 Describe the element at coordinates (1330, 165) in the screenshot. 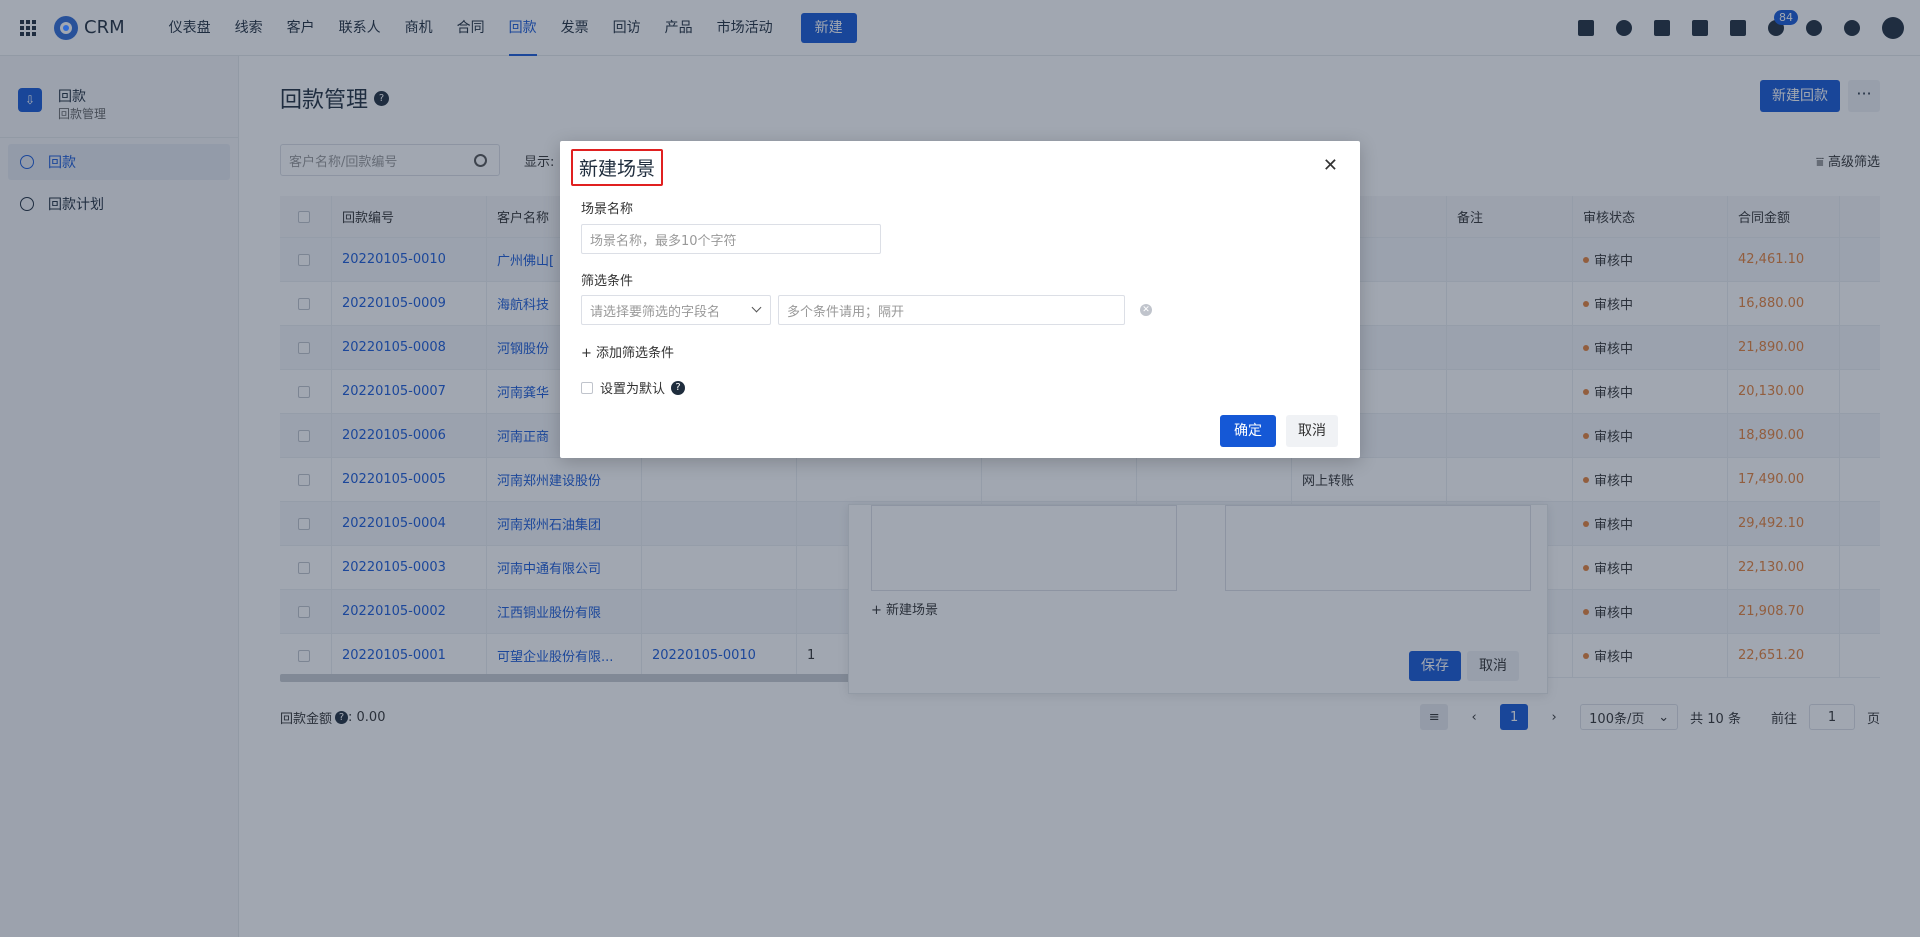

I see `close-icon: ✕` at that location.